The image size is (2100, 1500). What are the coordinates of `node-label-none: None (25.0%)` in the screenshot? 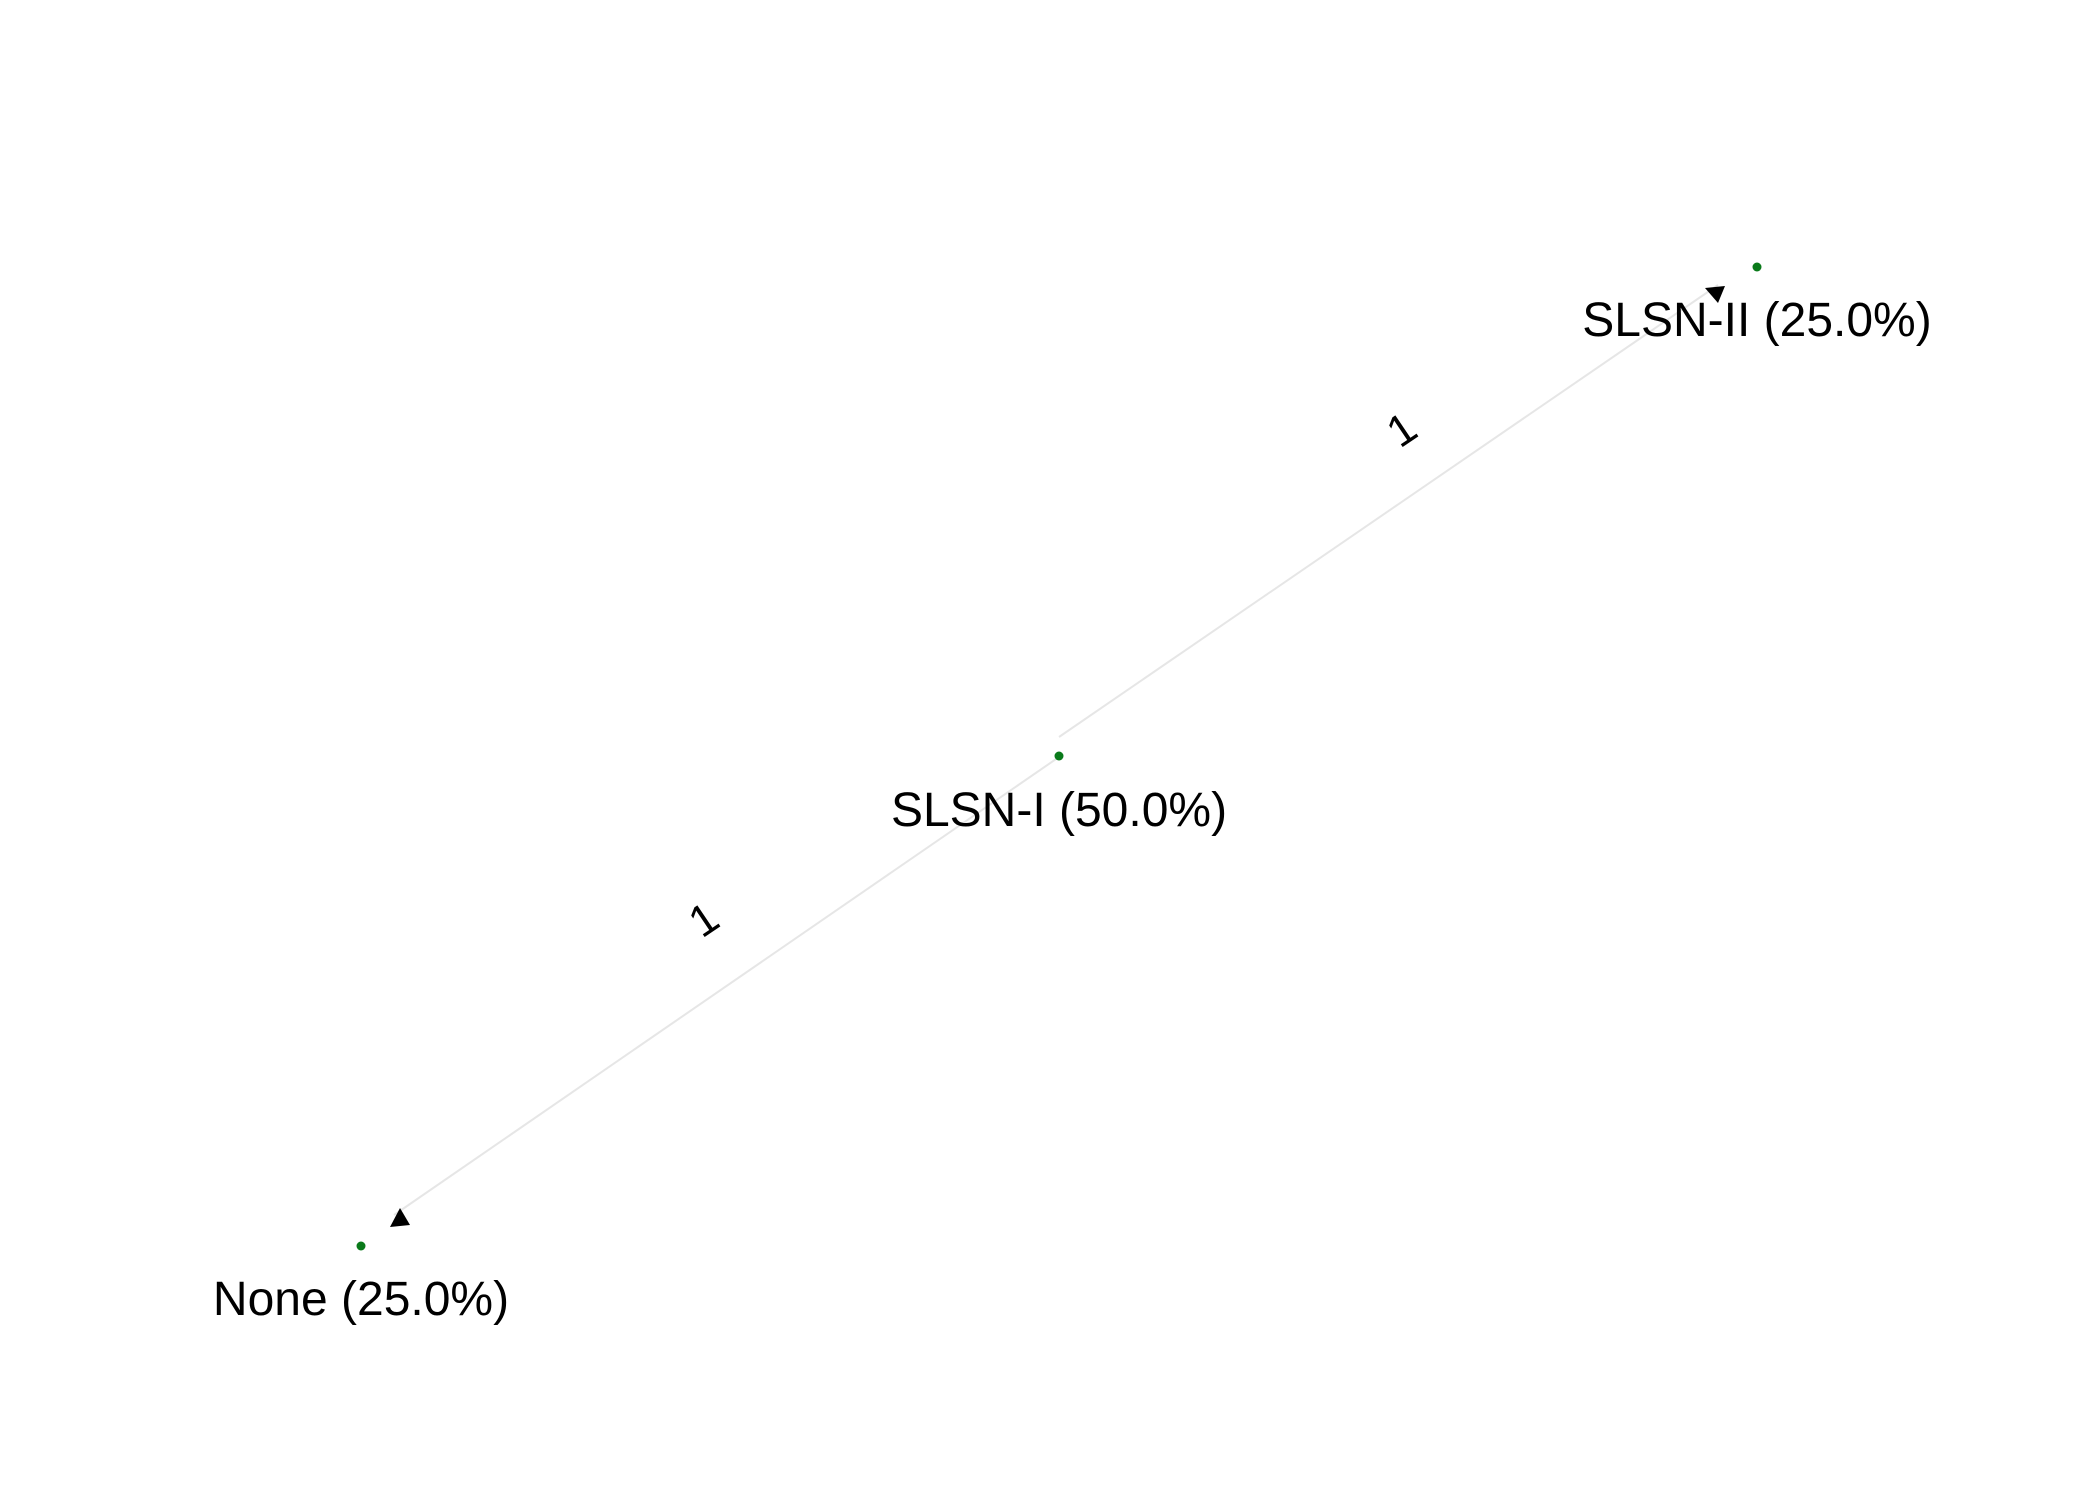 It's located at (361, 1299).